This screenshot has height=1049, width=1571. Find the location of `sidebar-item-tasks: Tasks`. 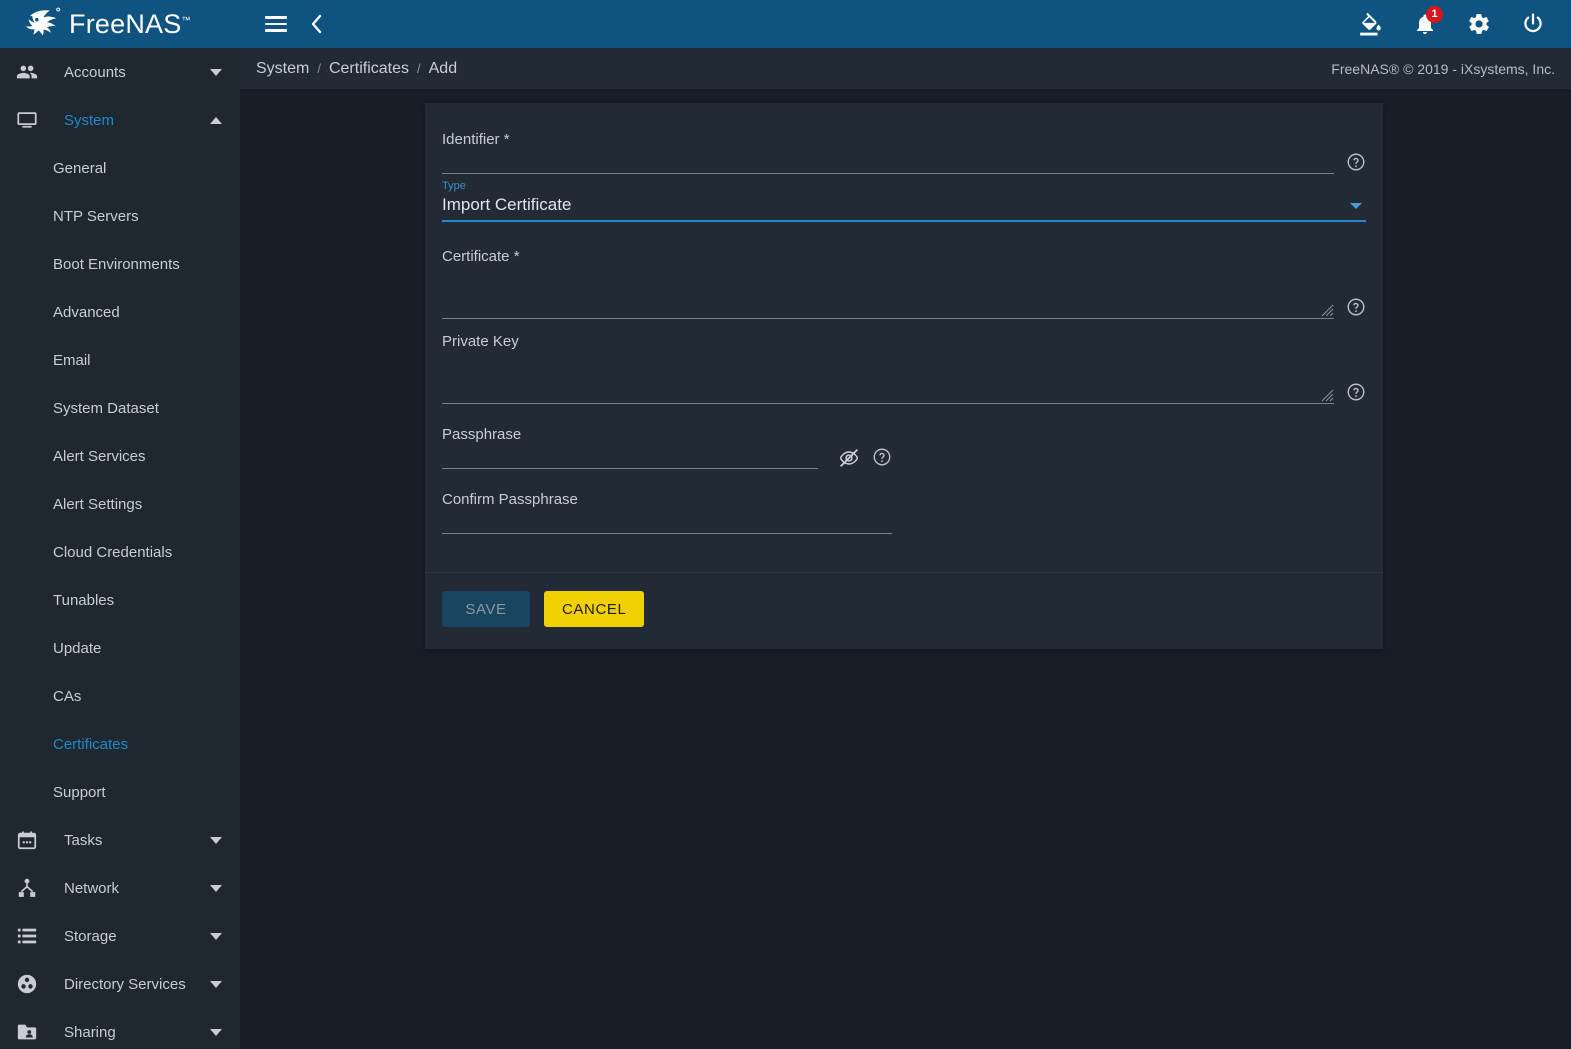

sidebar-item-tasks: Tasks is located at coordinates (120, 840).